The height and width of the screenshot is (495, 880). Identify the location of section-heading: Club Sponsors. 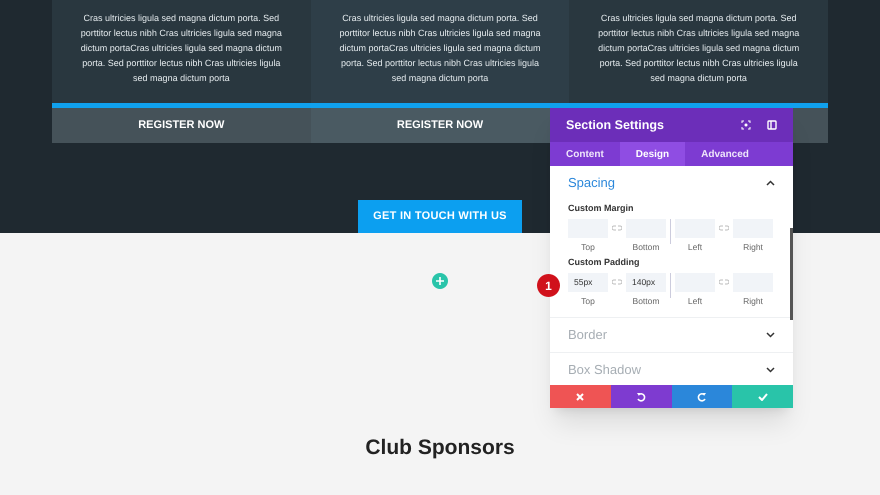
(440, 448).